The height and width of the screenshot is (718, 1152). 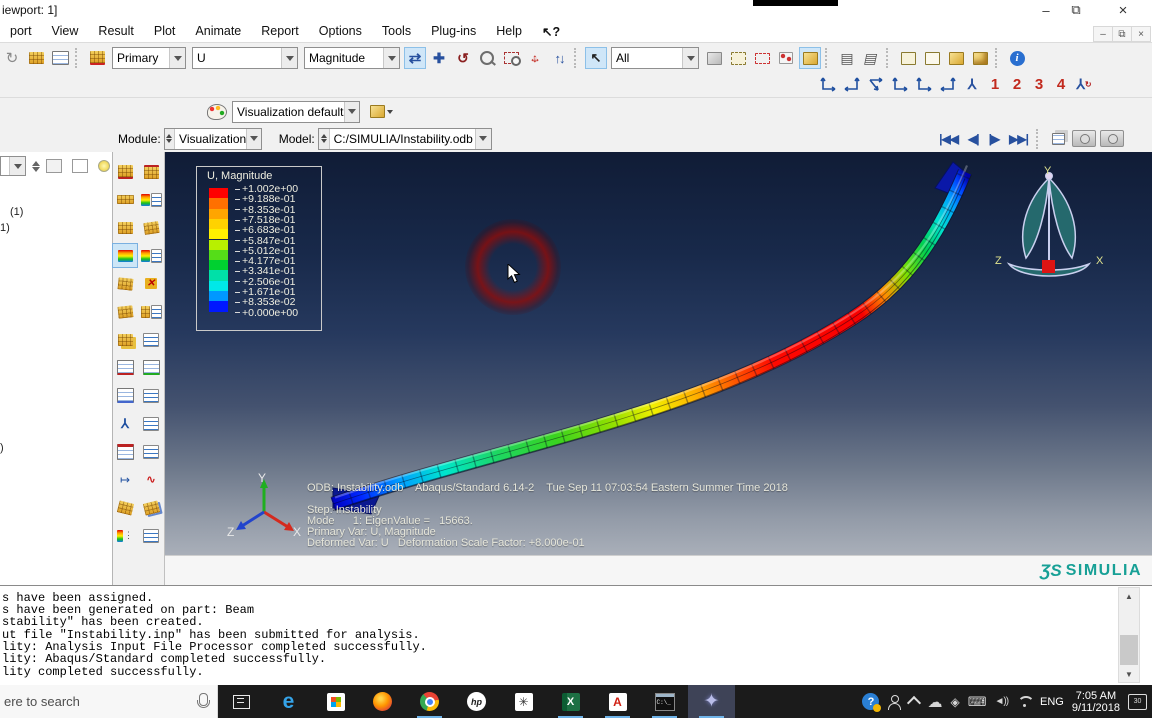 What do you see at coordinates (900, 85) in the screenshot?
I see `view-bottom-icon` at bounding box center [900, 85].